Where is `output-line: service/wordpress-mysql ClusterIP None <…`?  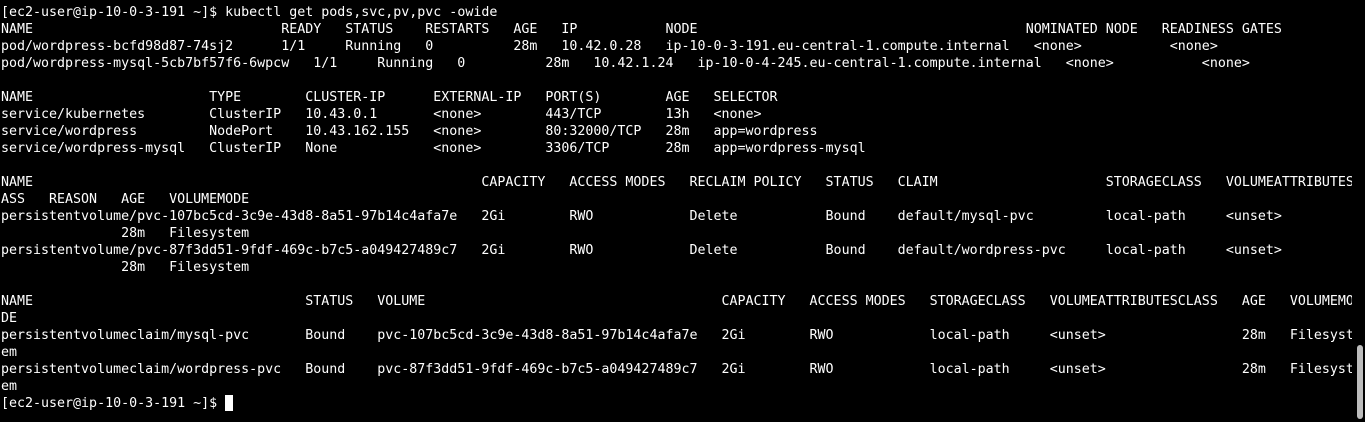
output-line: service/wordpress-mysql ClusterIP None <… is located at coordinates (433, 148).